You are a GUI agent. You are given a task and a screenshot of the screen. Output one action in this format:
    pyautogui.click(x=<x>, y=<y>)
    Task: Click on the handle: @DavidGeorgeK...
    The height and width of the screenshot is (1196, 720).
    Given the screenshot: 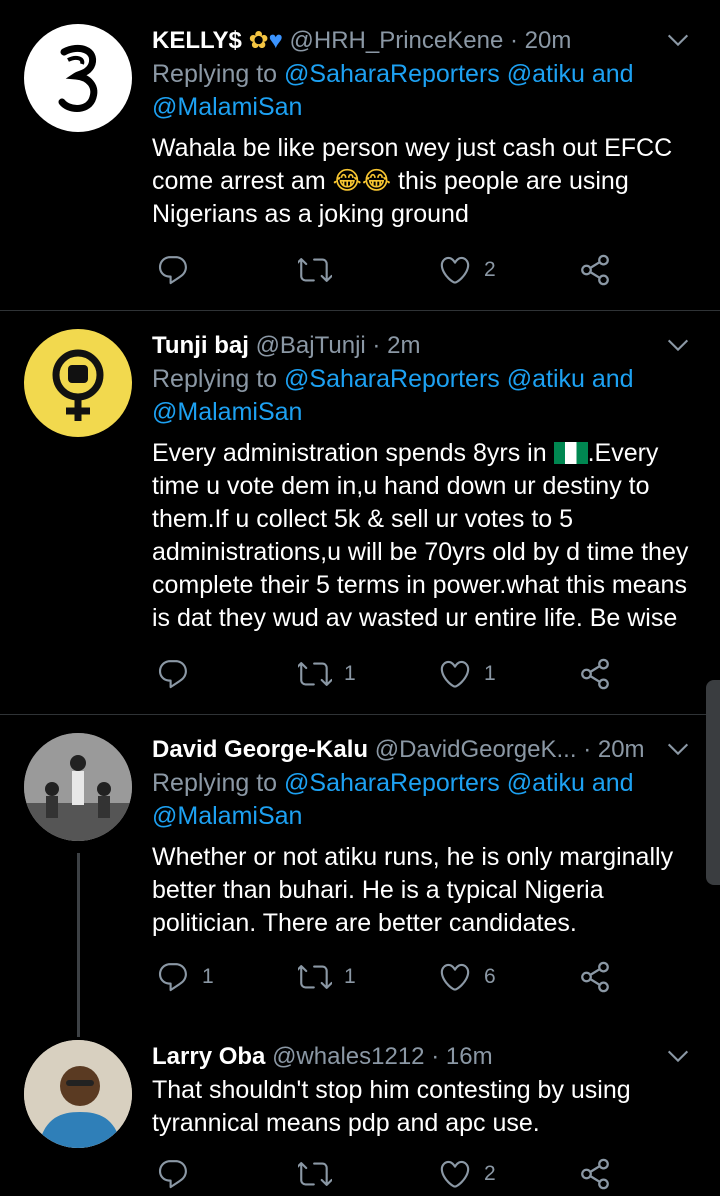 What is the action you would take?
    pyautogui.click(x=476, y=749)
    